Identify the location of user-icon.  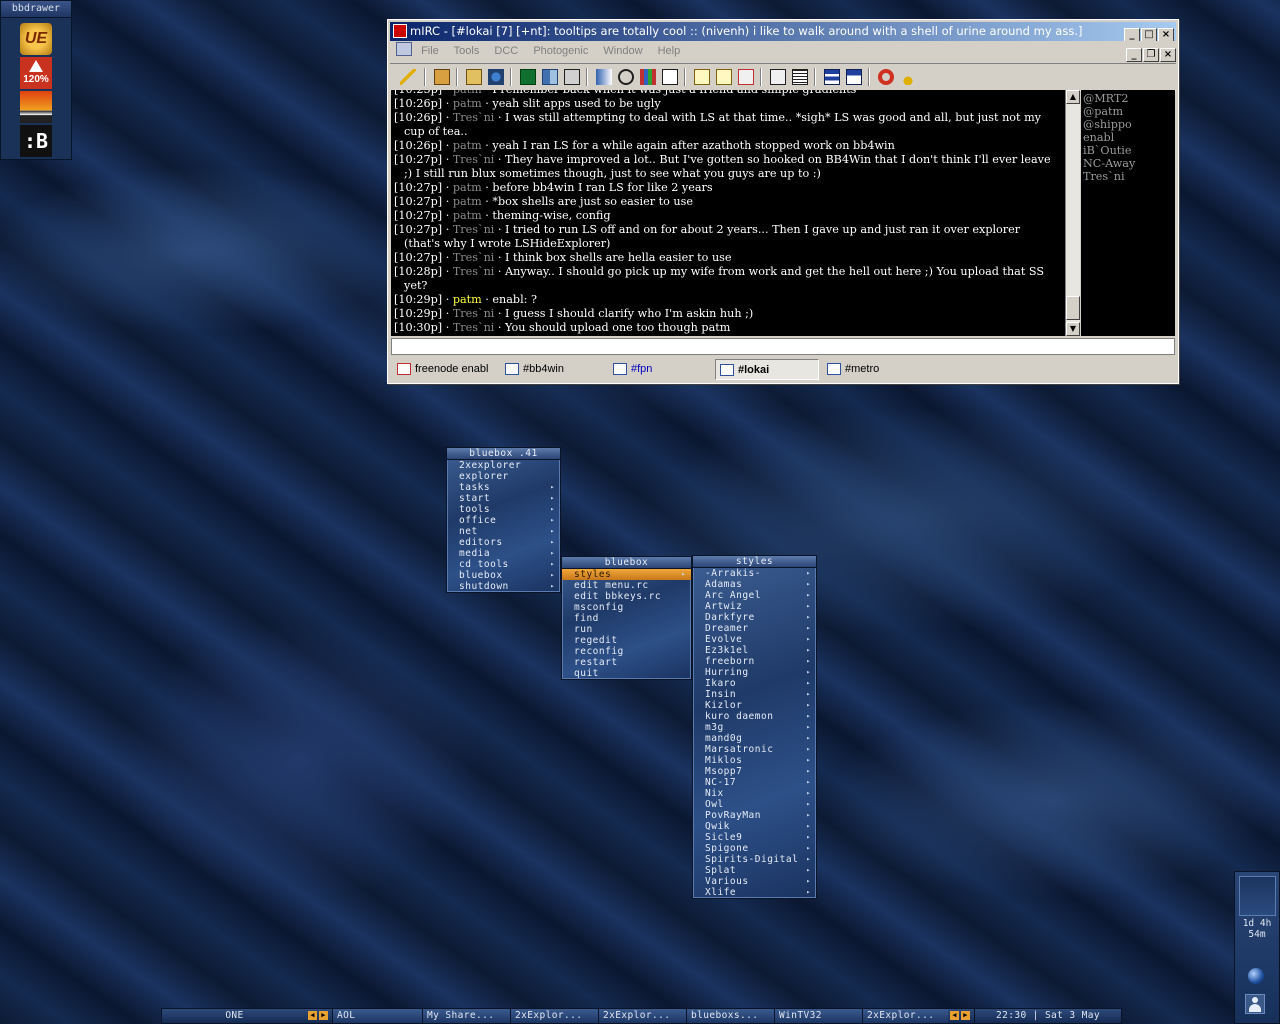
(1255, 1004).